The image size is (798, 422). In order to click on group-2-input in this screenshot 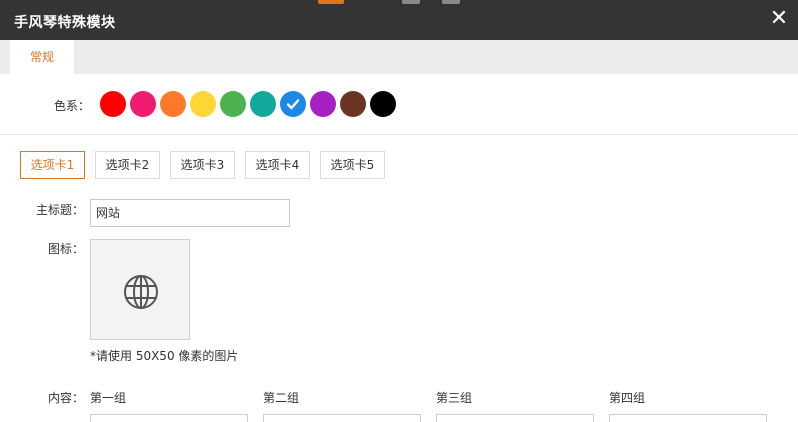, I will do `click(342, 418)`.